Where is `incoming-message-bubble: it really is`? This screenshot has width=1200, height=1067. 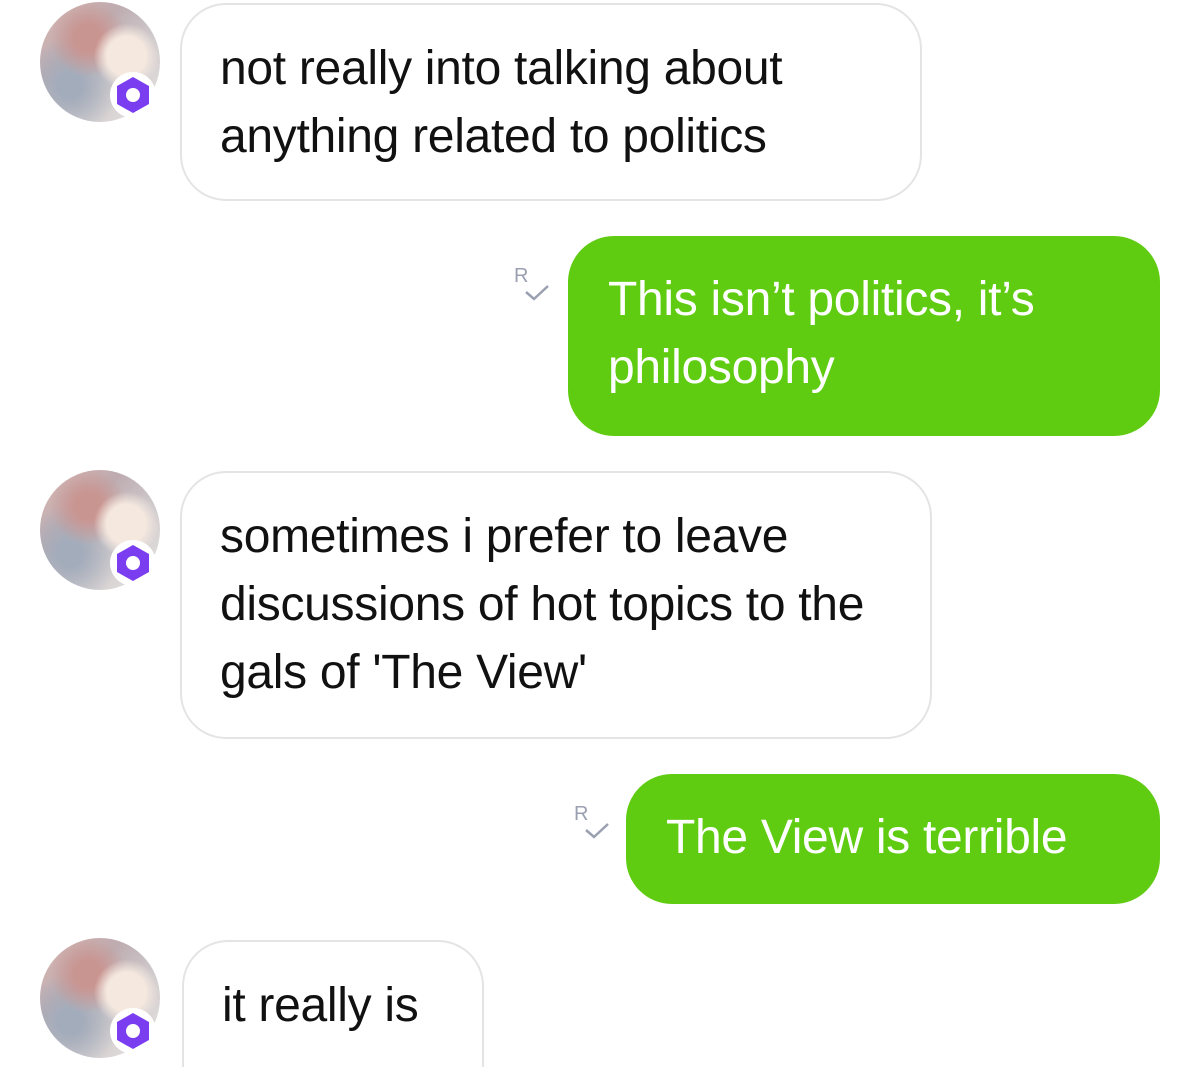
incoming-message-bubble: it really is is located at coordinates (333, 1003).